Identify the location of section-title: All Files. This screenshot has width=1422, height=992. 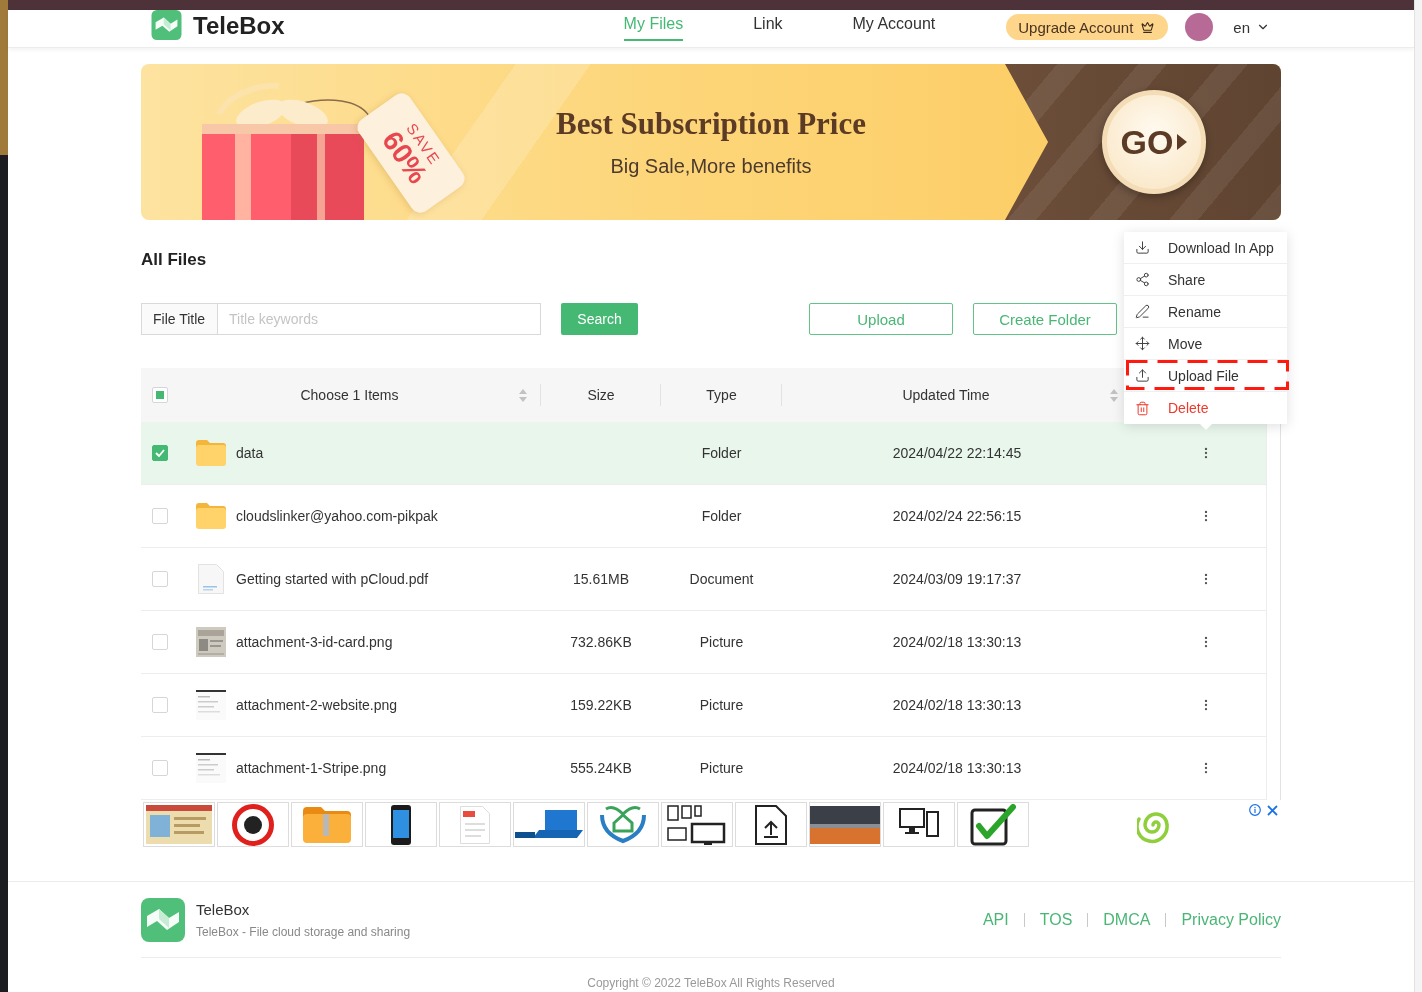
(174, 260).